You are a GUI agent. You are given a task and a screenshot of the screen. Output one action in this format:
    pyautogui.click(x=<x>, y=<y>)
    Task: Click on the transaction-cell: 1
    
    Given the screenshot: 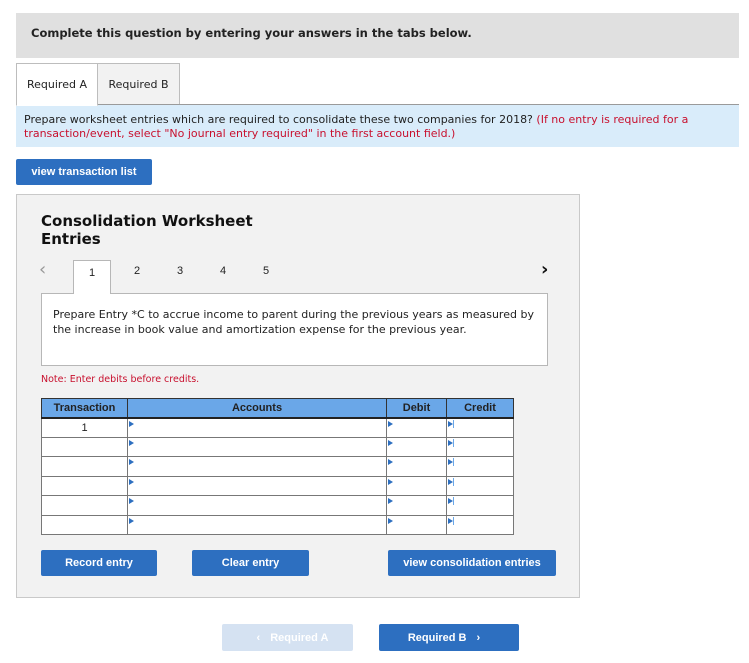 What is the action you would take?
    pyautogui.click(x=84, y=427)
    